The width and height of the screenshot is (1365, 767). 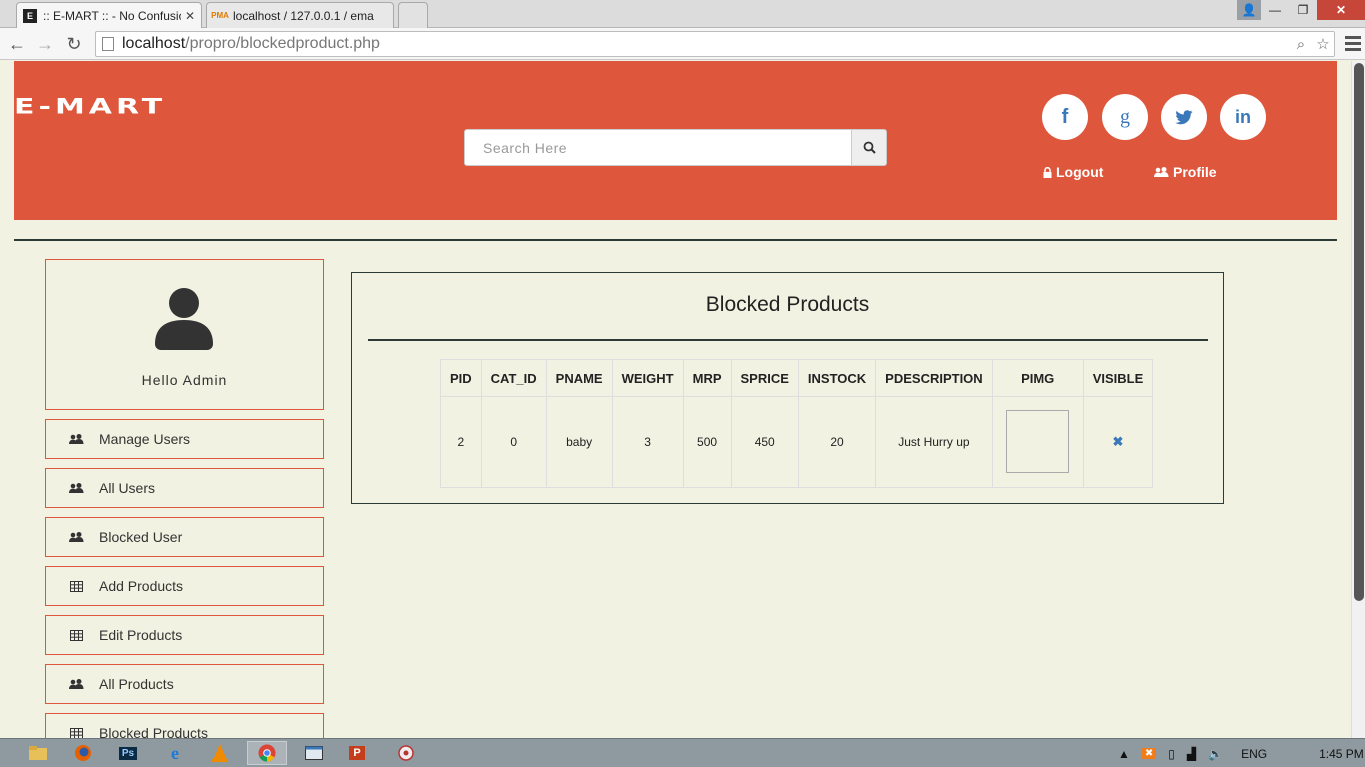 I want to click on linkedin-icon: in, so click(x=1243, y=117).